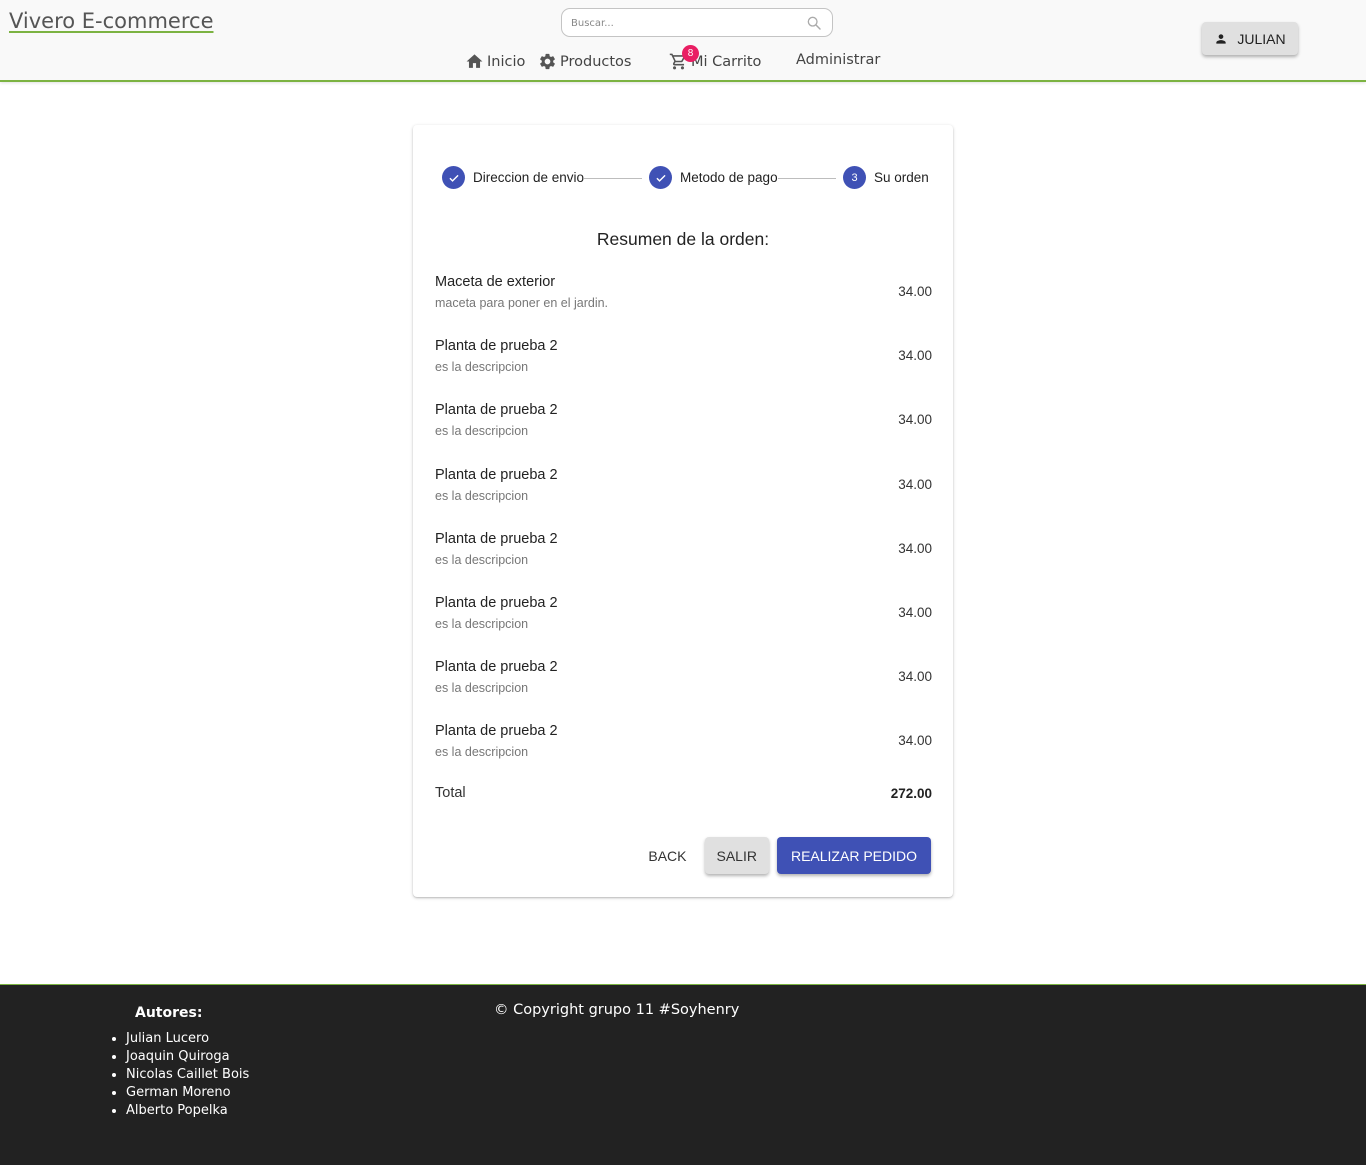 The image size is (1366, 1165). What do you see at coordinates (169, 1013) in the screenshot?
I see `authors-title: Autores:` at bounding box center [169, 1013].